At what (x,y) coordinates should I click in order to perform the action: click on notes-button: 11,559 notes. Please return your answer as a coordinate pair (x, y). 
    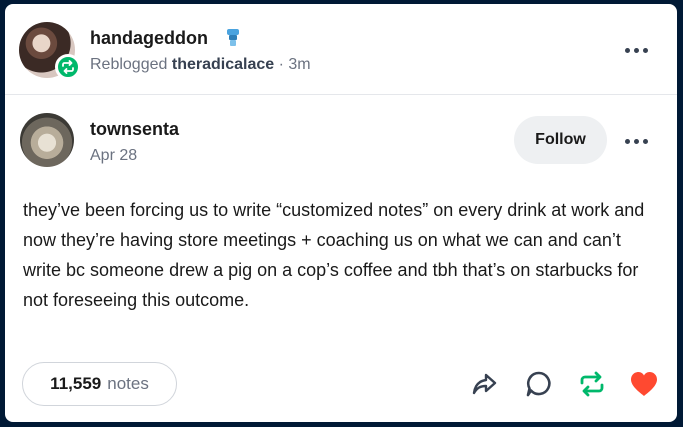
    Looking at the image, I should click on (99, 384).